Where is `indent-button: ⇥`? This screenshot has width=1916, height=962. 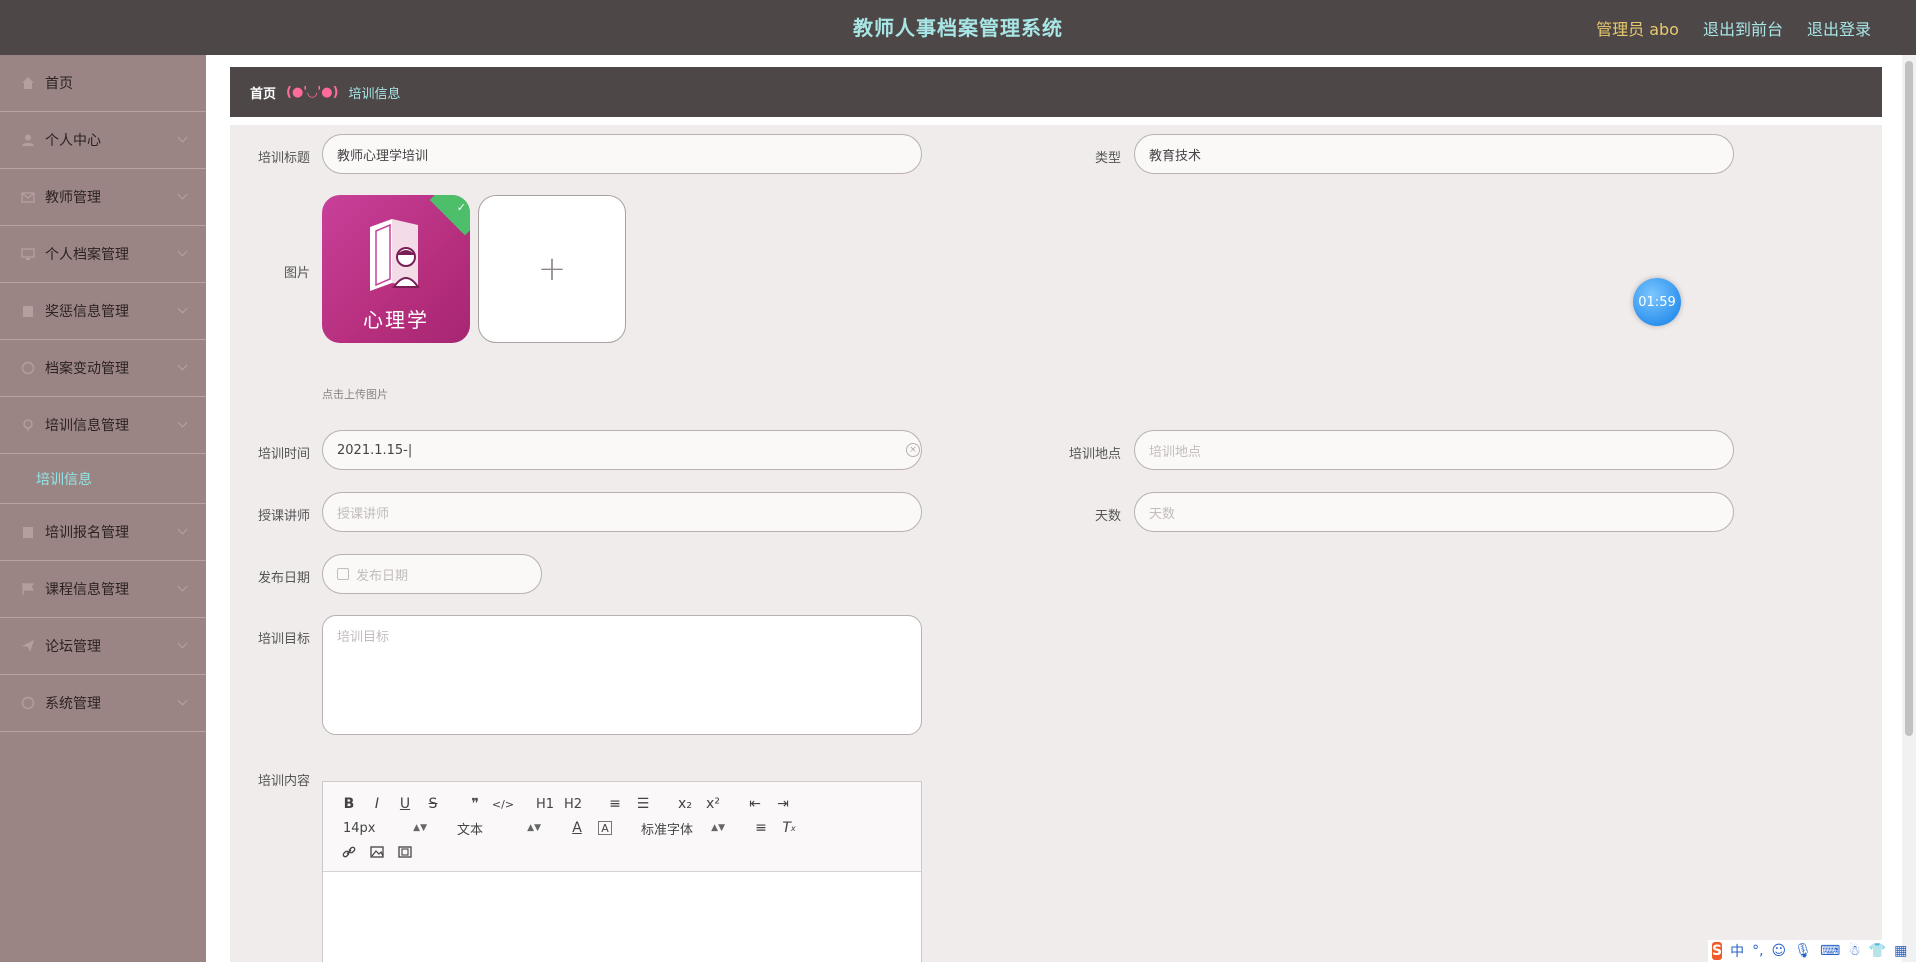 indent-button: ⇥ is located at coordinates (783, 804).